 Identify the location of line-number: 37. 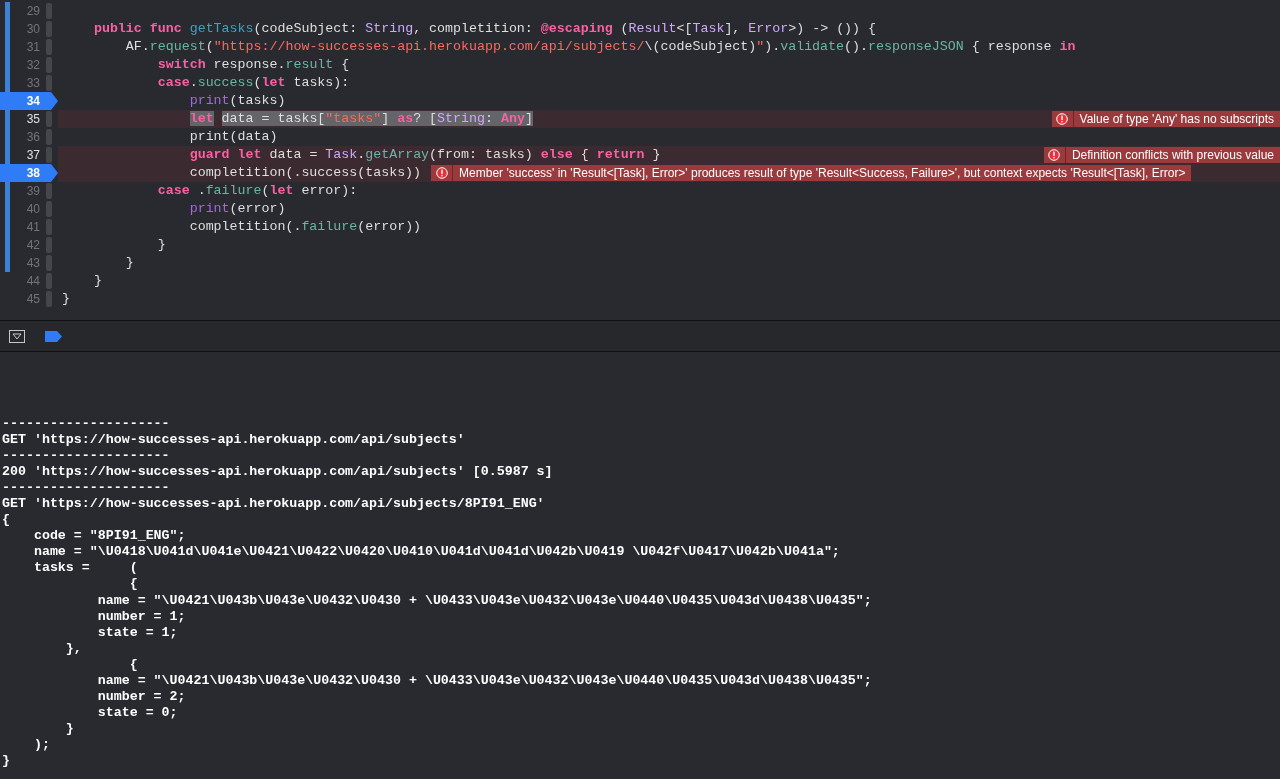
(33, 155).